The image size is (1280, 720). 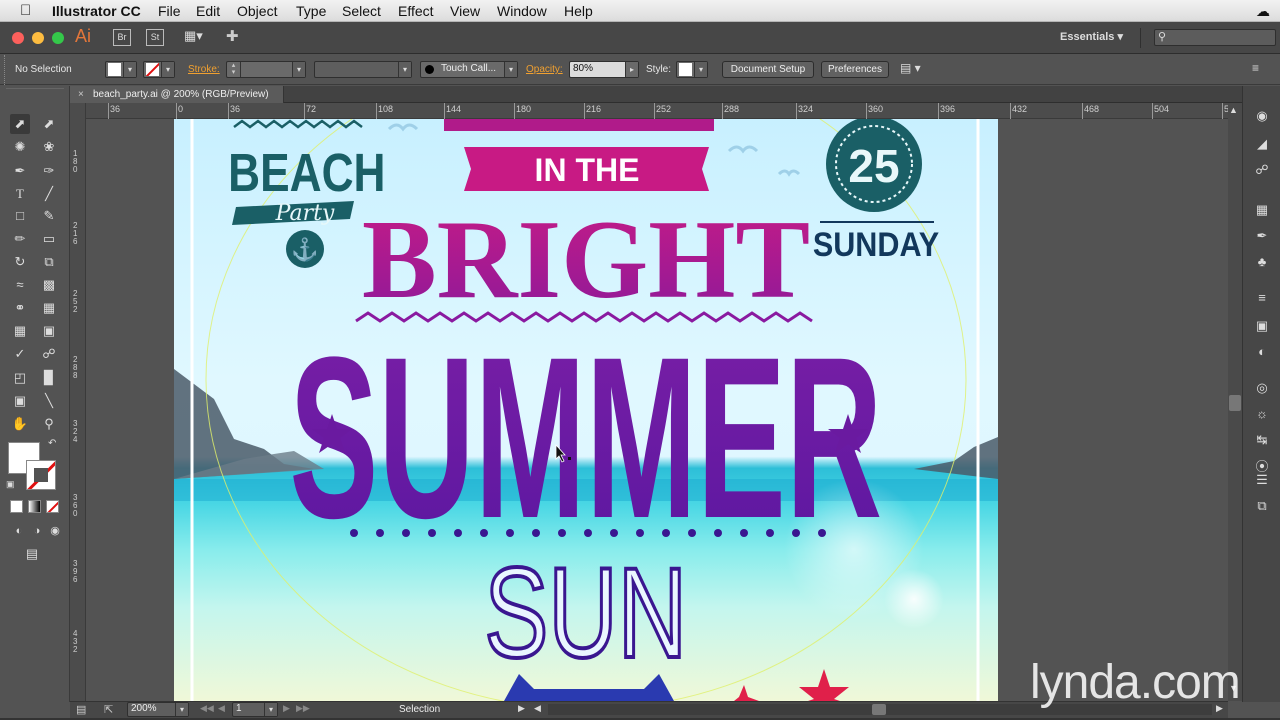 I want to click on arrange-align-icon: ▤ ▾, so click(x=910, y=68).